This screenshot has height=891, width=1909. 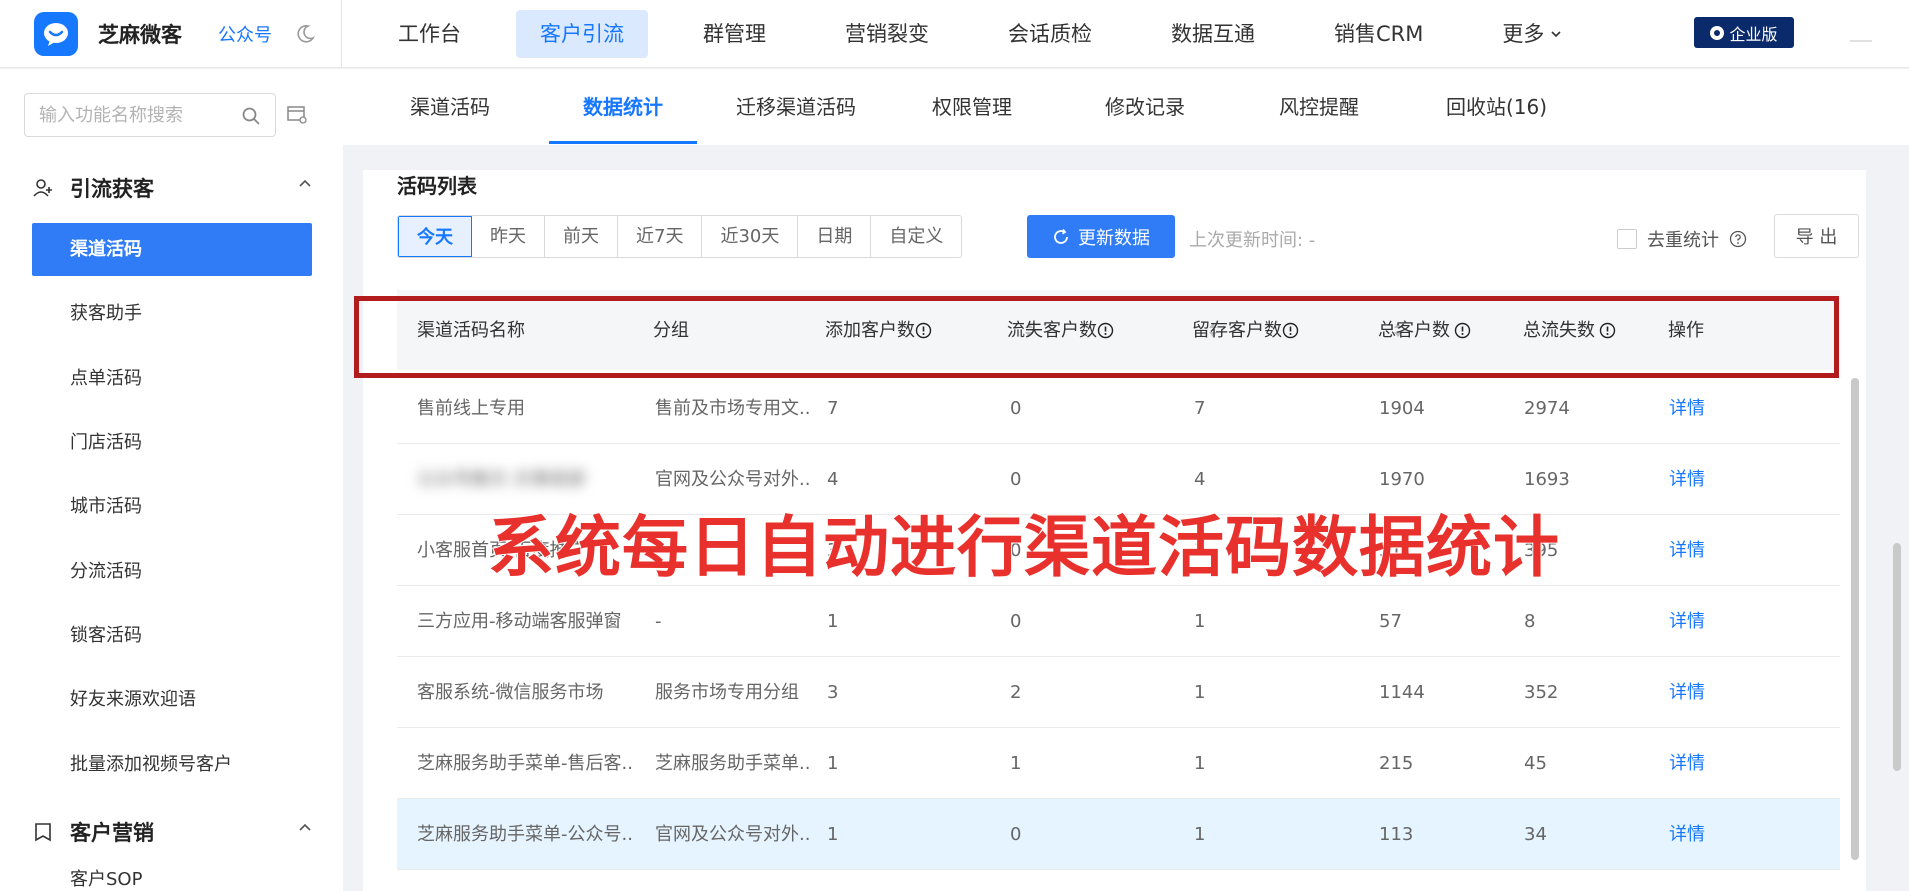 I want to click on cell-added: 3, so click(x=833, y=692).